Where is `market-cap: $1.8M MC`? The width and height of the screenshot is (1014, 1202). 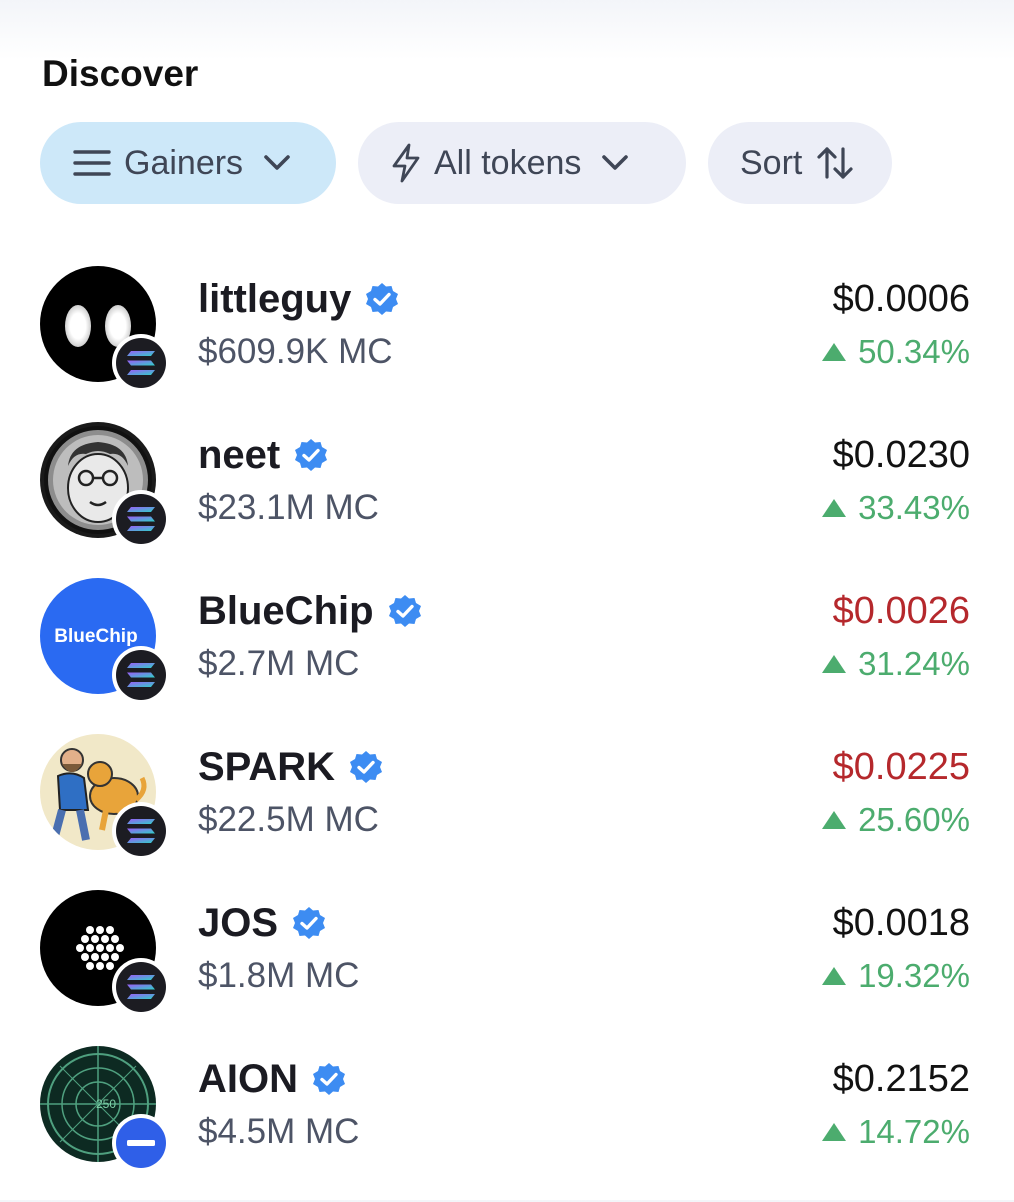 market-cap: $1.8M MC is located at coordinates (279, 975).